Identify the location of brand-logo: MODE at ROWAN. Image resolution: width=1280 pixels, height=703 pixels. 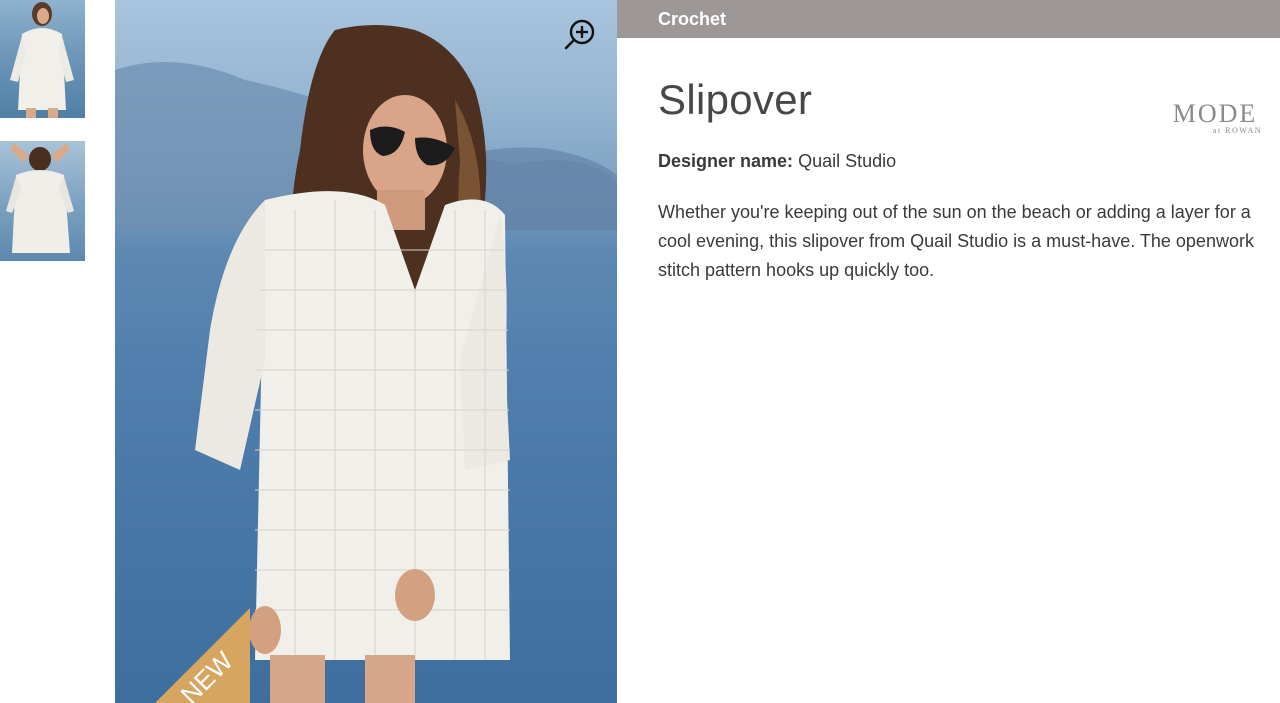
(1215, 118).